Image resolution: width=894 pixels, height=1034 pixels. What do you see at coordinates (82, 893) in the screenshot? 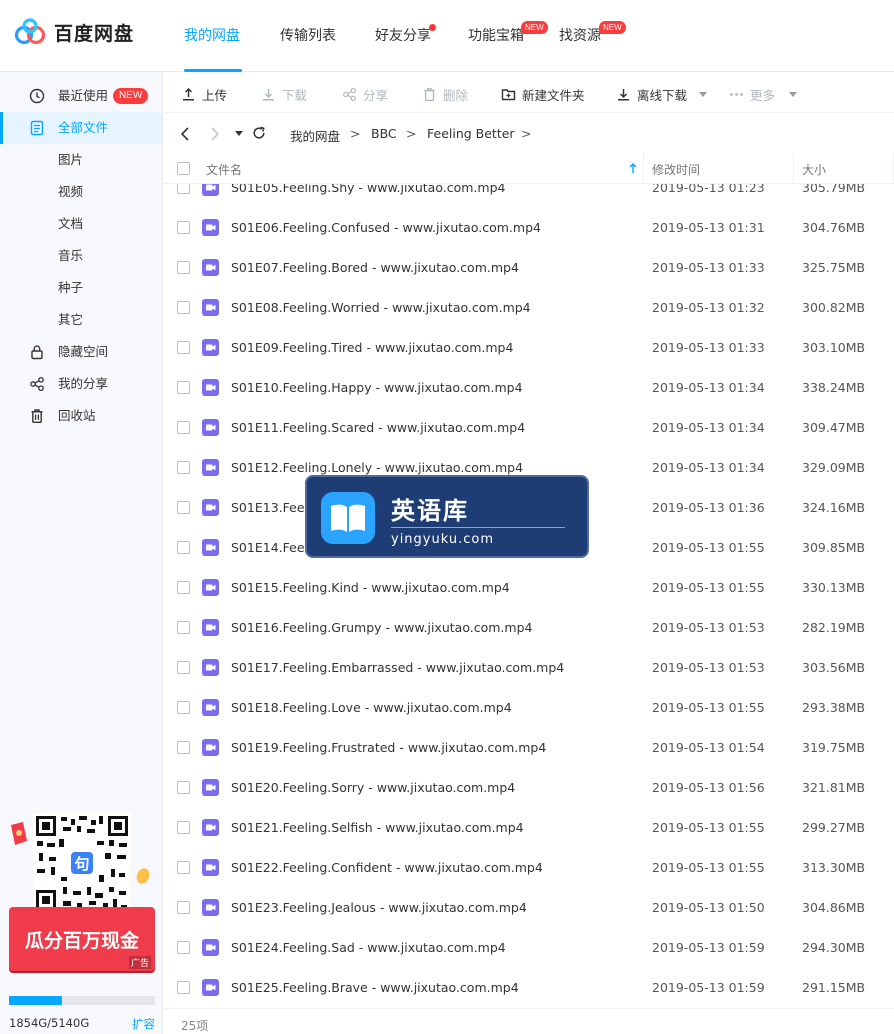
I see `promo-ad-banner: 句 瓜分百万现金 广告` at bounding box center [82, 893].